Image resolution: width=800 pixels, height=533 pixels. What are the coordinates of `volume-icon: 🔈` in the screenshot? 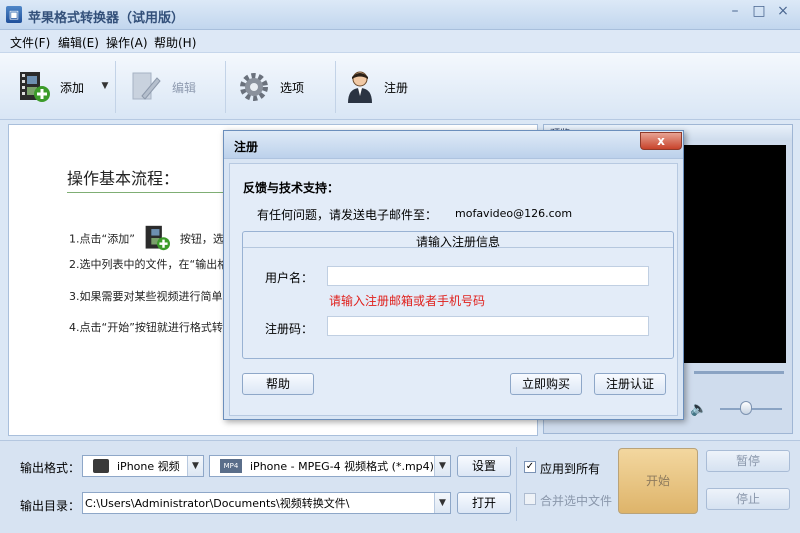 It's located at (698, 409).